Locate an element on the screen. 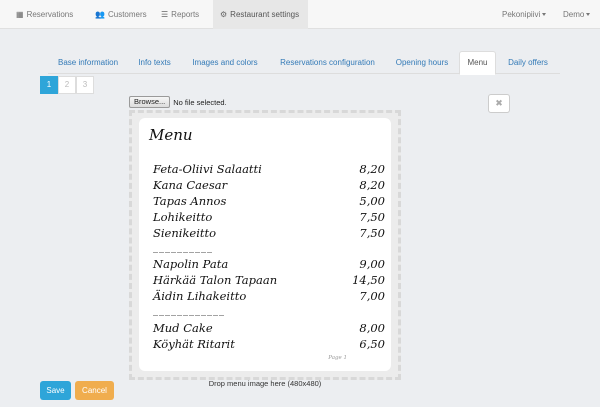 The height and width of the screenshot is (407, 600). menu-item-name: Mud Cake is located at coordinates (183, 328).